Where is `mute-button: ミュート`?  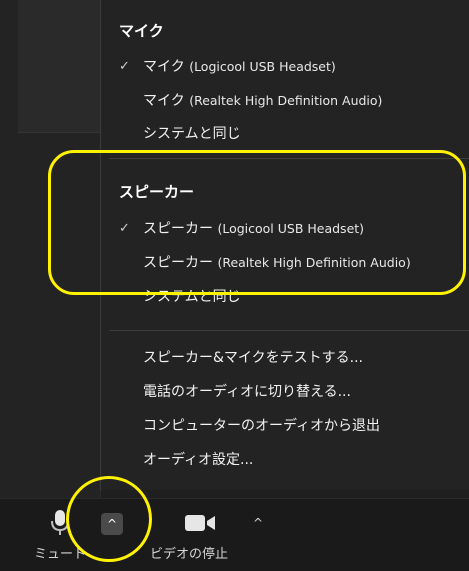
mute-button: ミュート is located at coordinates (54, 535).